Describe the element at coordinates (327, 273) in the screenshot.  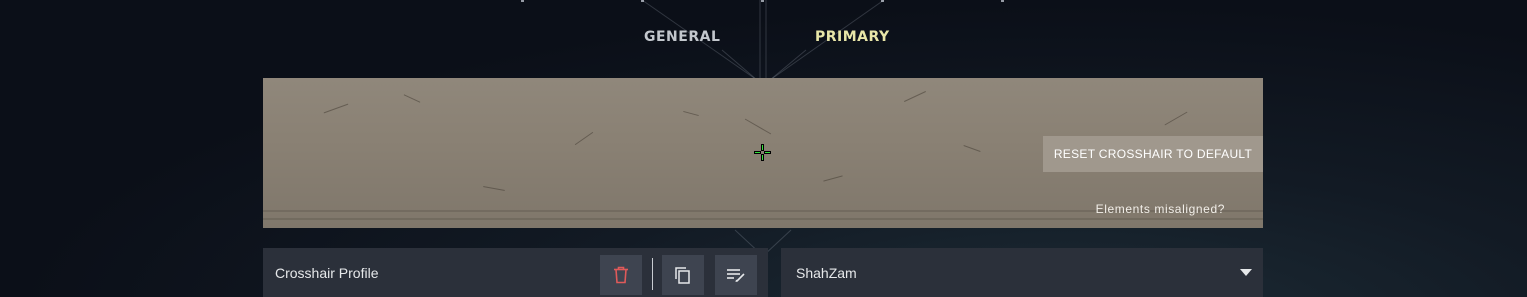
I see `profile-label: Crosshair Profile` at that location.